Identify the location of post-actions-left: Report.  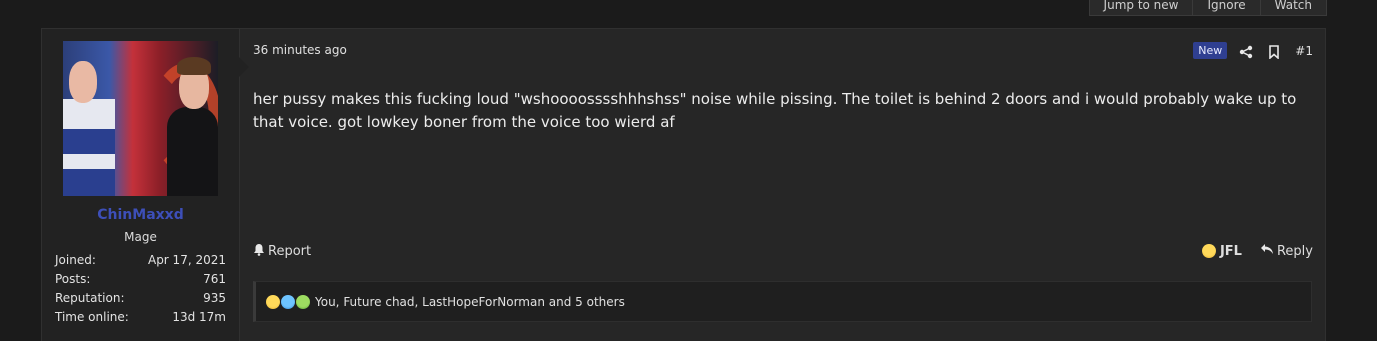
(282, 251).